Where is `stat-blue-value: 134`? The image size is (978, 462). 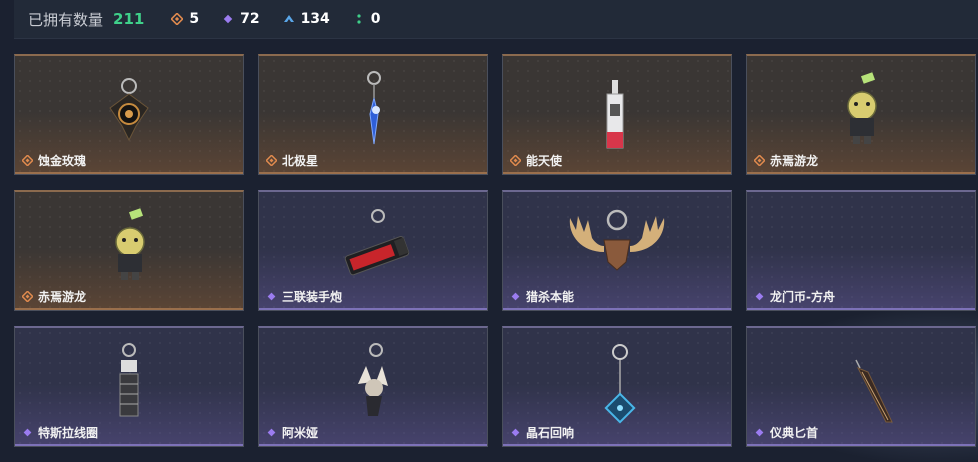 stat-blue-value: 134 is located at coordinates (315, 19).